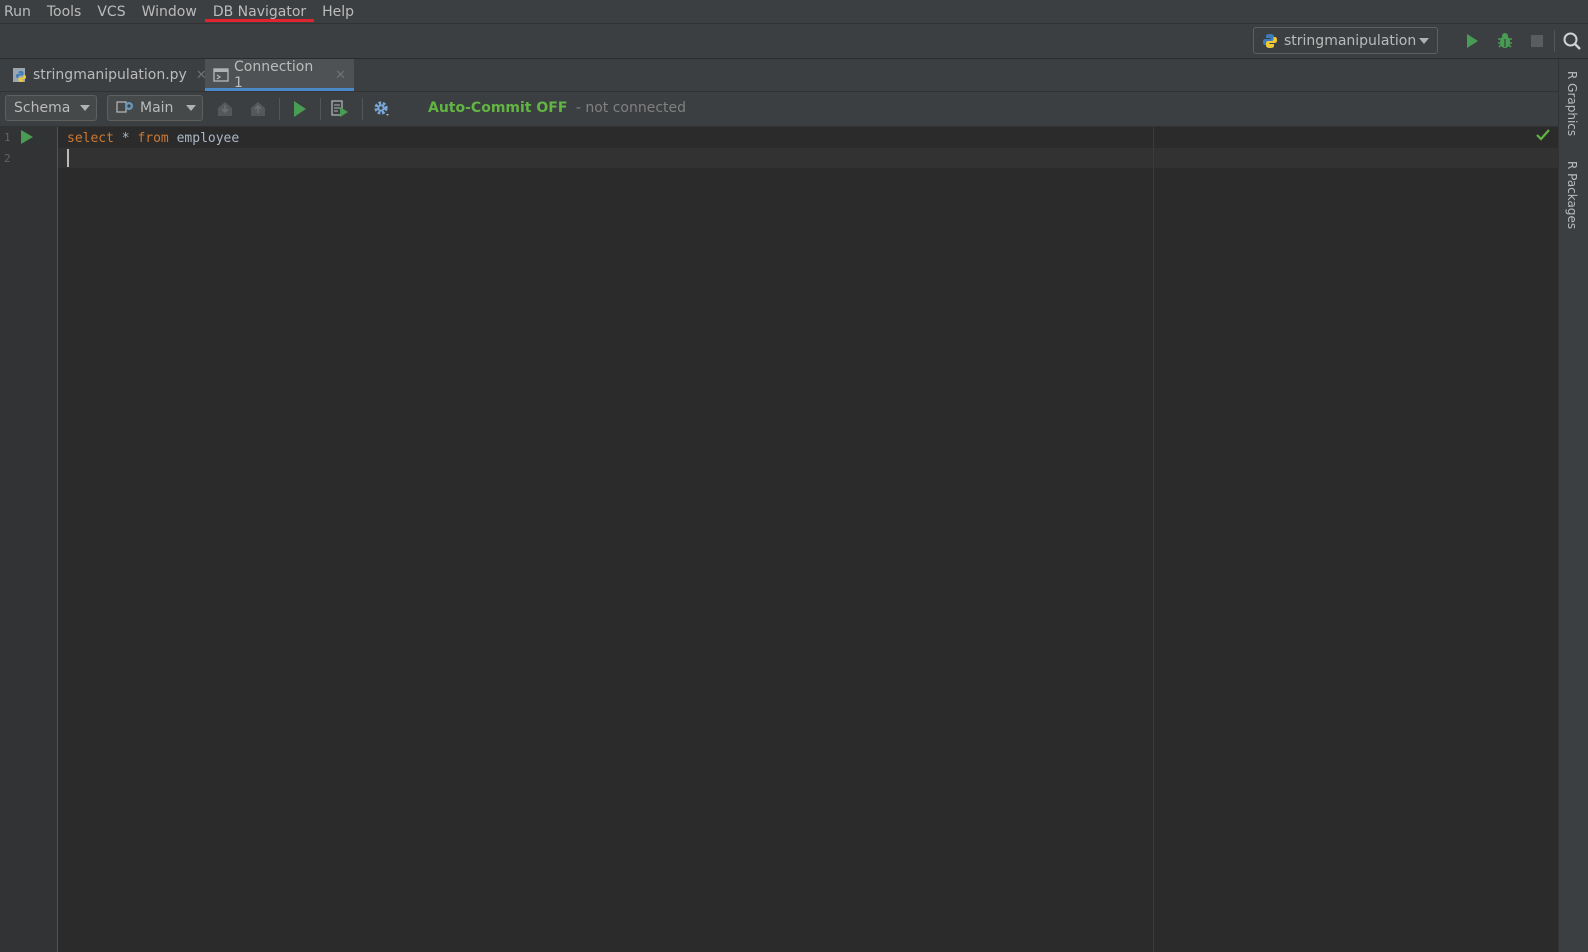  I want to click on tab-connection-1: Connection 1 ✕, so click(279, 75).